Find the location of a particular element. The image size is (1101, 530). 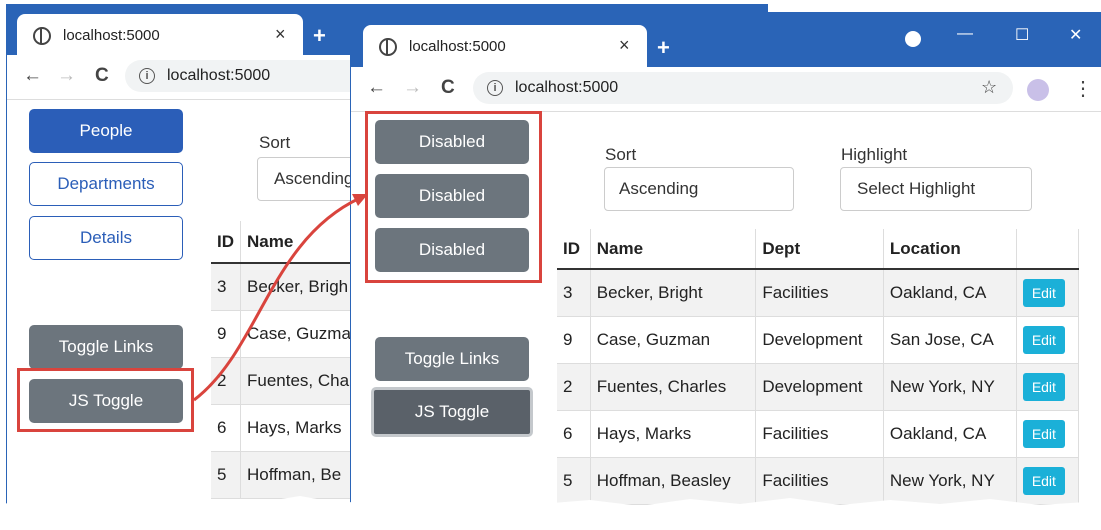

cell-name: Becker, Bright is located at coordinates (673, 293).